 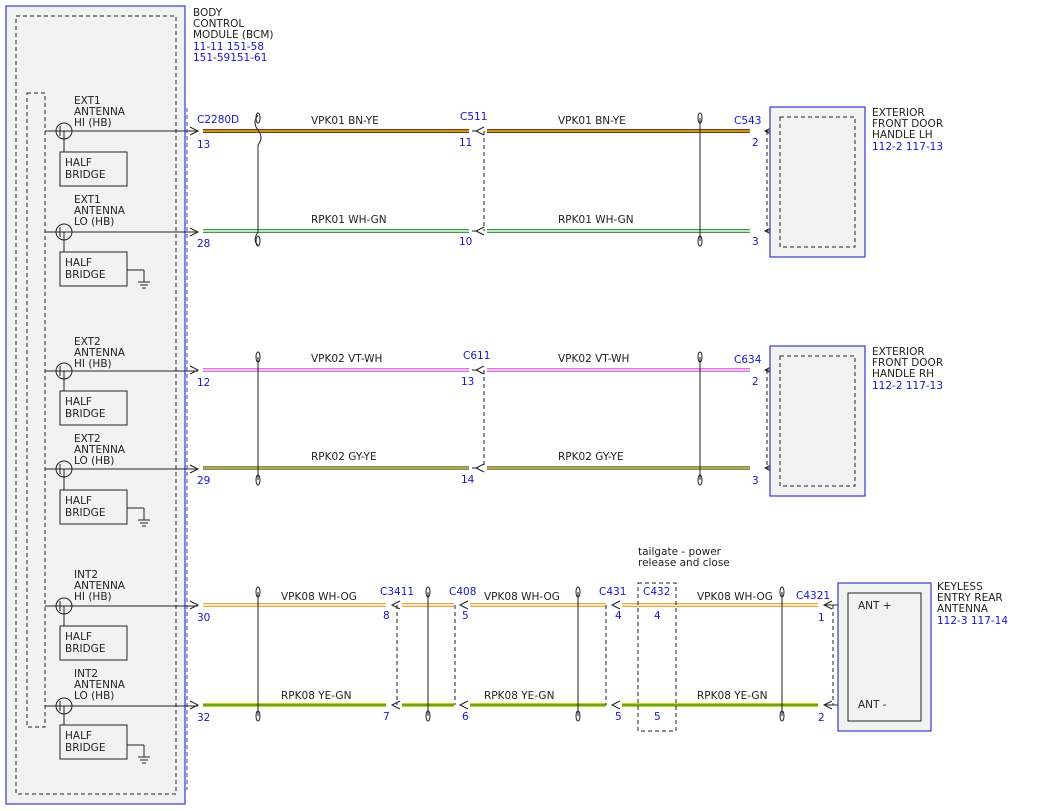 What do you see at coordinates (203, 383) in the screenshot?
I see `pin-number: 12` at bounding box center [203, 383].